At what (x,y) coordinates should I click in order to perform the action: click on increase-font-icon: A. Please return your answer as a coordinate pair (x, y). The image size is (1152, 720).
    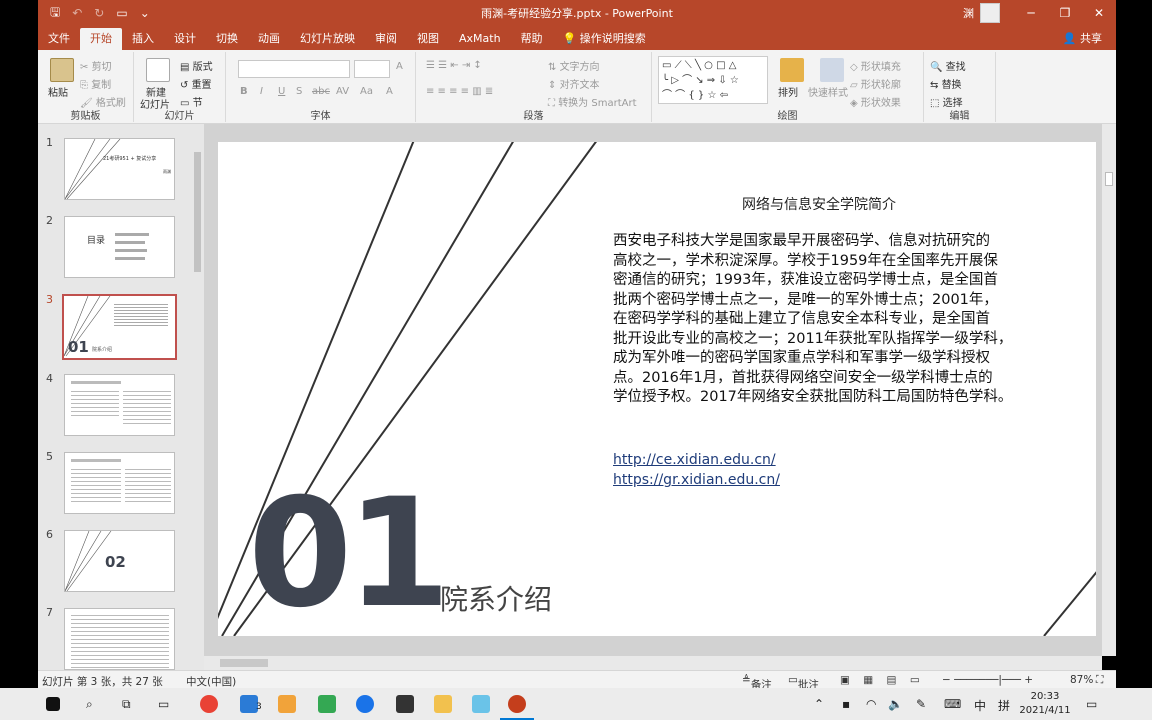
    Looking at the image, I should click on (399, 66).